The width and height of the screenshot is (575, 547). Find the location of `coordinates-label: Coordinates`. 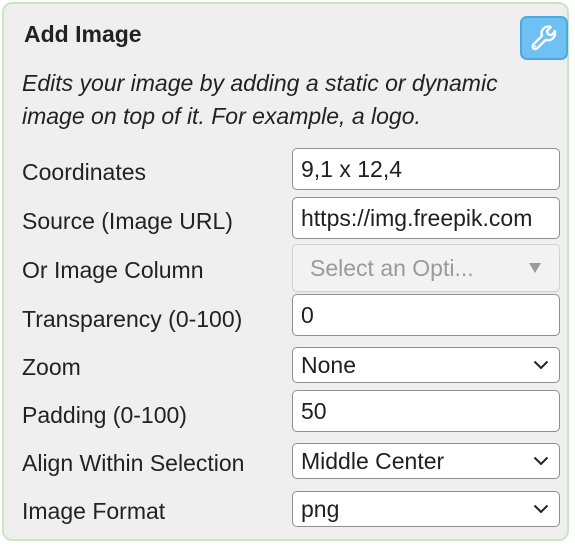

coordinates-label: Coordinates is located at coordinates (84, 172).